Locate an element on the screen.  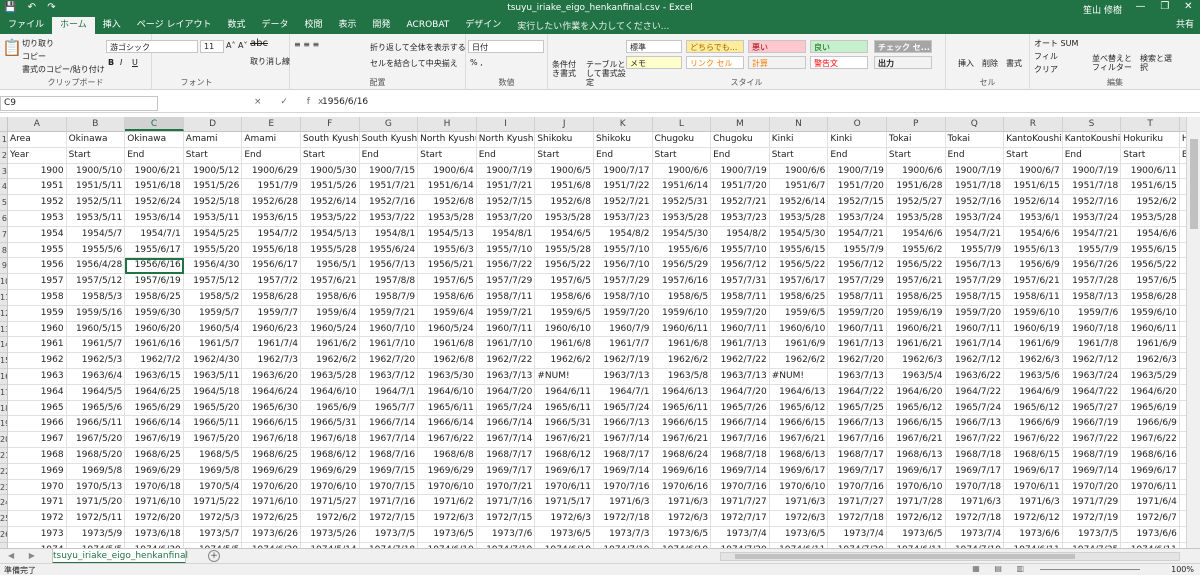
style-calc: 計算 is located at coordinates (777, 62).